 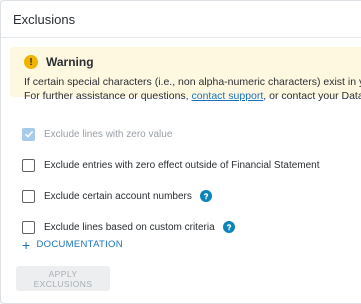 What do you see at coordinates (63, 278) in the screenshot?
I see `apply-exclusions-button: APPLY EXCLUSIONS` at bounding box center [63, 278].